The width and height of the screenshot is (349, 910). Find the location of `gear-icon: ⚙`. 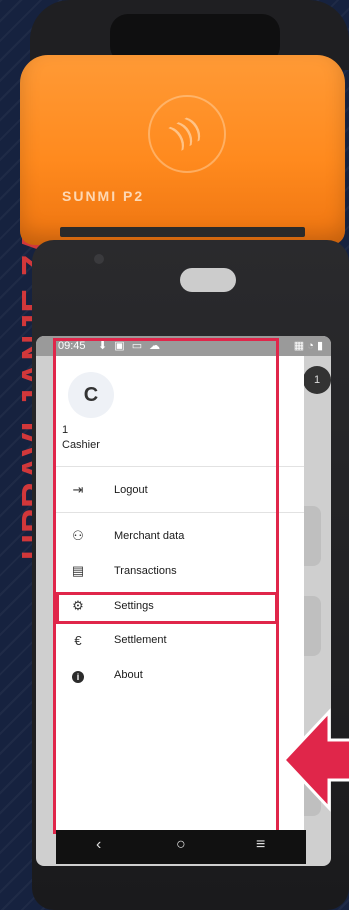

gear-icon: ⚙ is located at coordinates (78, 605).